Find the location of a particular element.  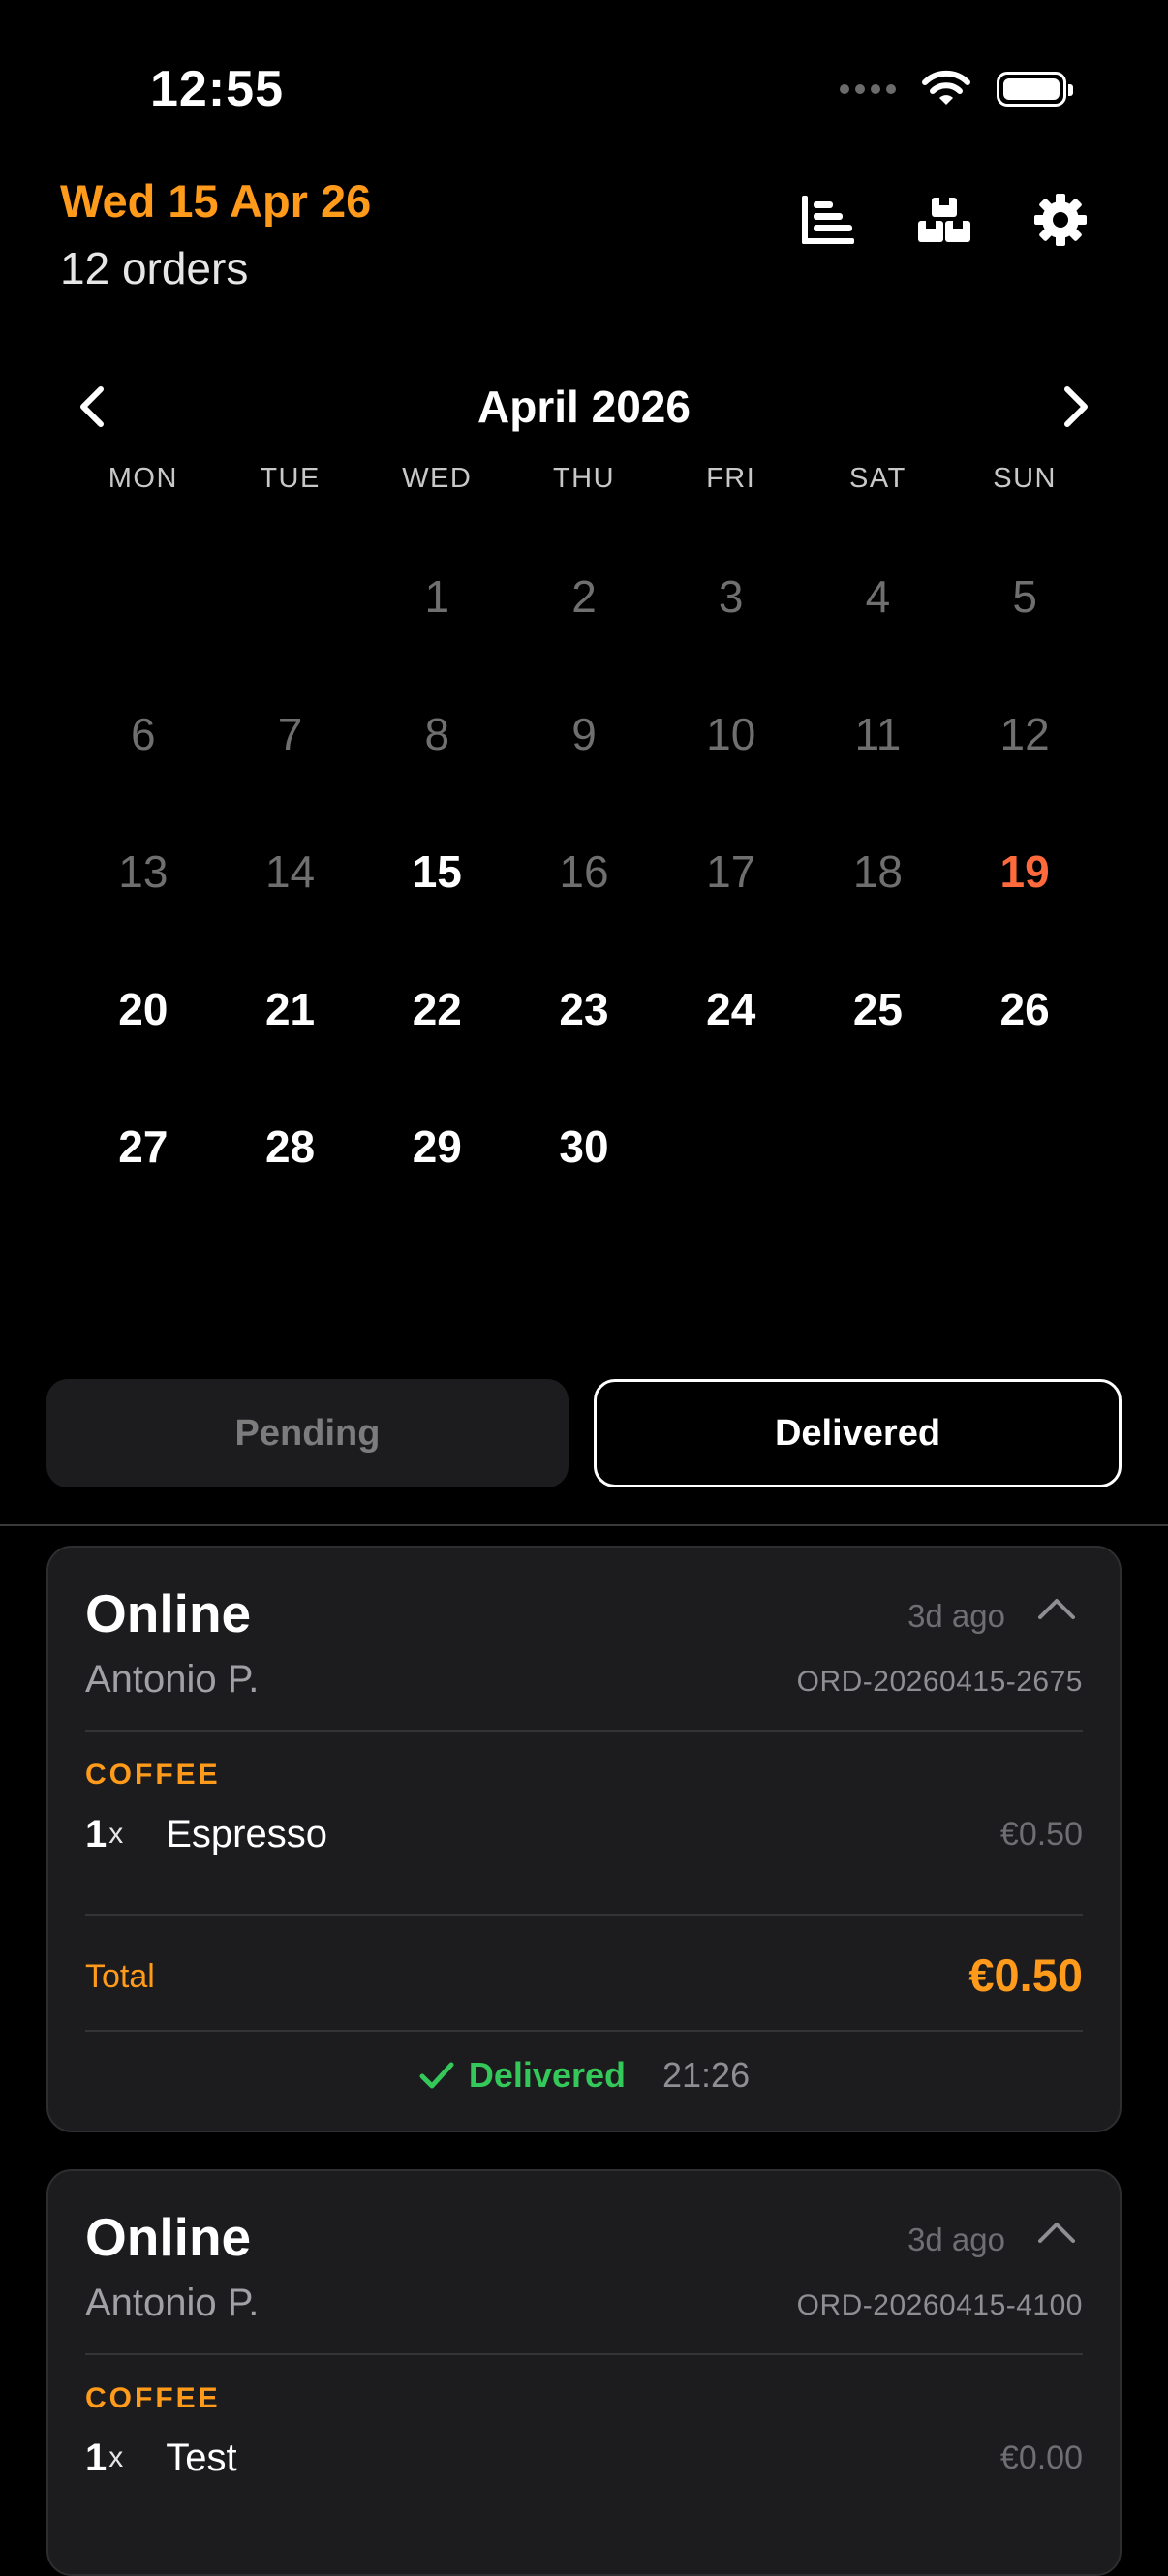

calendar-day-4: 4 is located at coordinates (878, 596).